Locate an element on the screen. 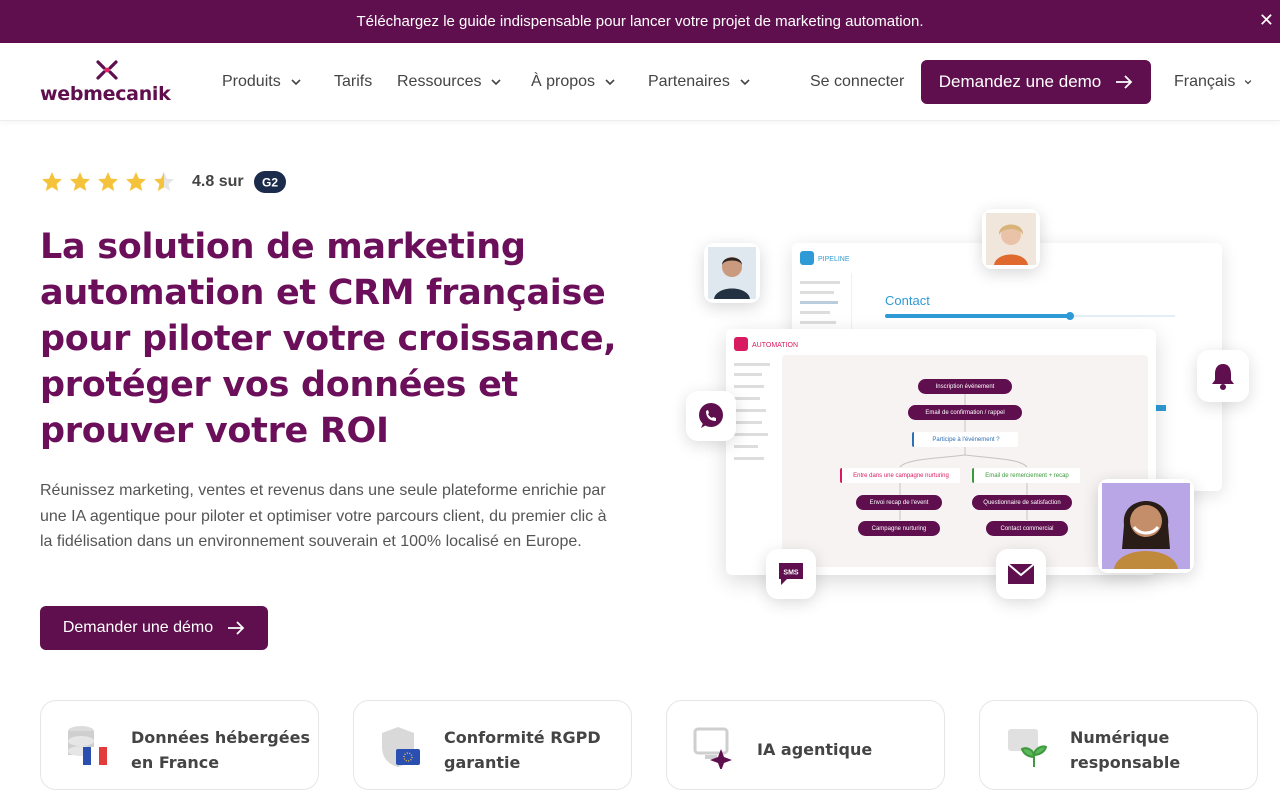  rating-text: 4.8 sur is located at coordinates (218, 181).